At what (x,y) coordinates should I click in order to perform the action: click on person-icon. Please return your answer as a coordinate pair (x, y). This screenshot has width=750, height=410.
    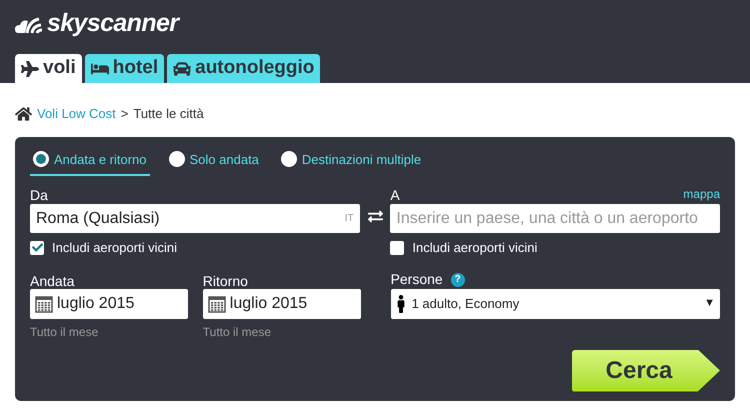
    Looking at the image, I should click on (401, 303).